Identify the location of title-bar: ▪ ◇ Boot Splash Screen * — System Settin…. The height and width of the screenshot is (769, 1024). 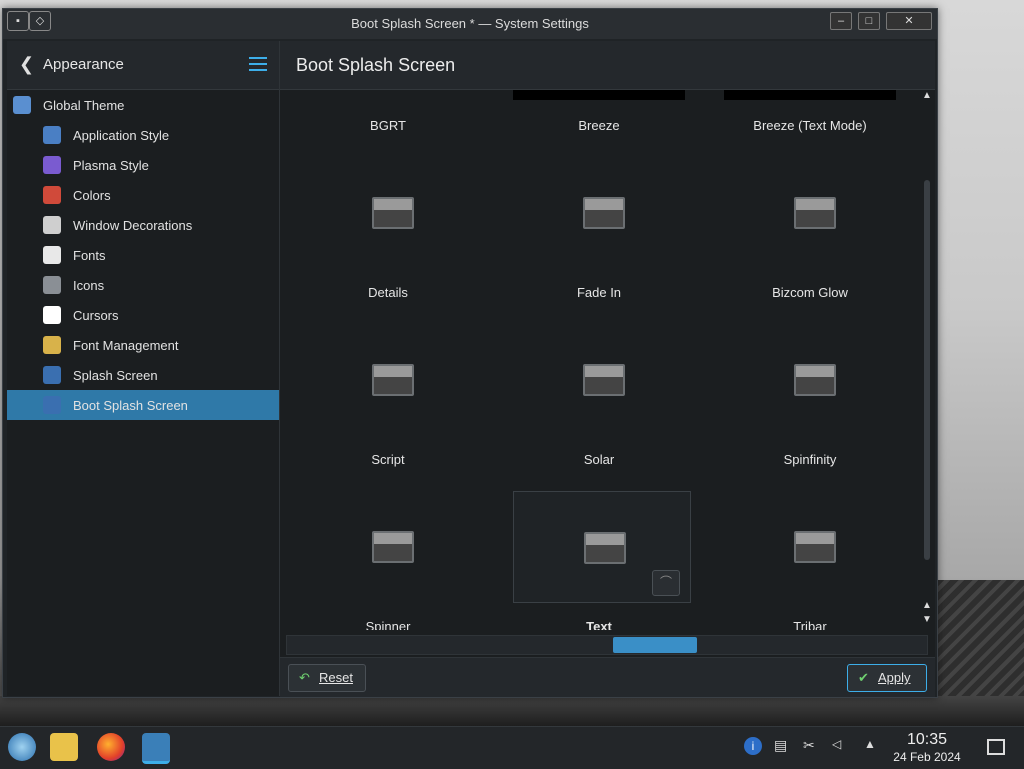
(470, 24).